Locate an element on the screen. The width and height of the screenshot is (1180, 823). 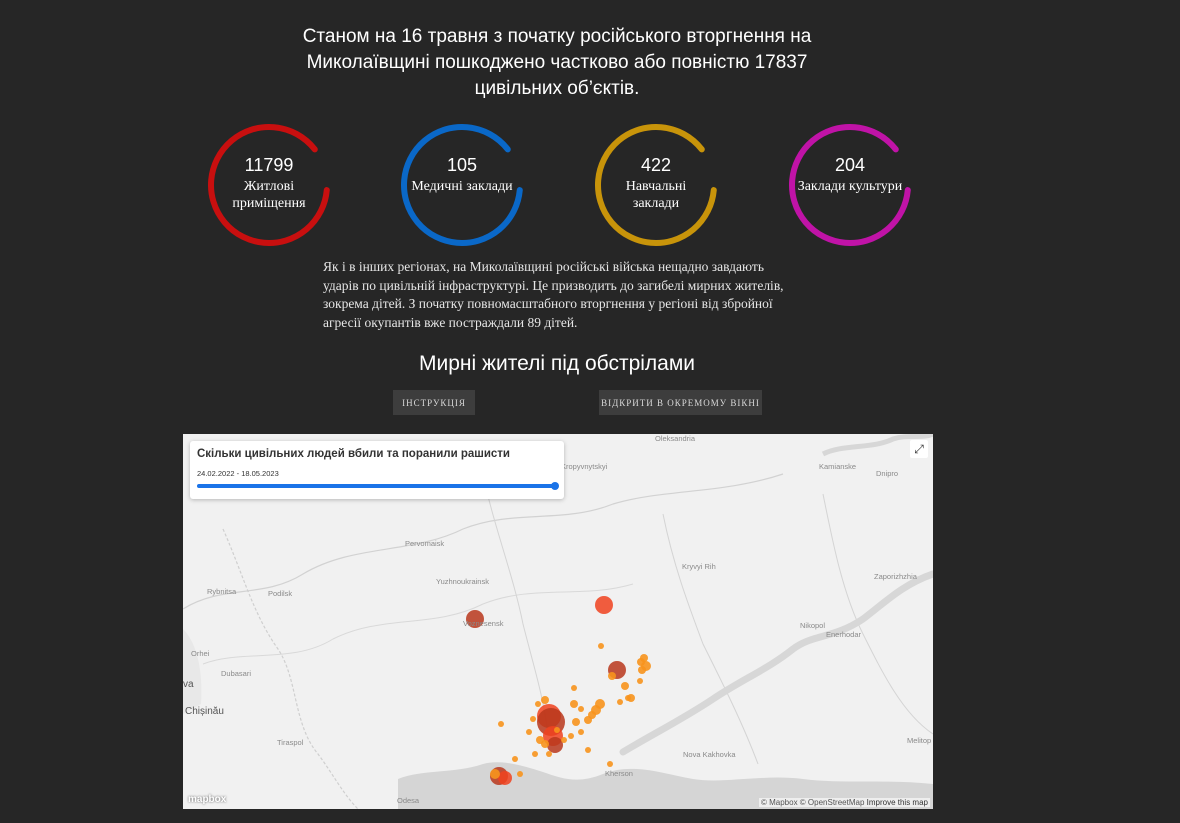
place-label: Podilsk is located at coordinates (280, 593).